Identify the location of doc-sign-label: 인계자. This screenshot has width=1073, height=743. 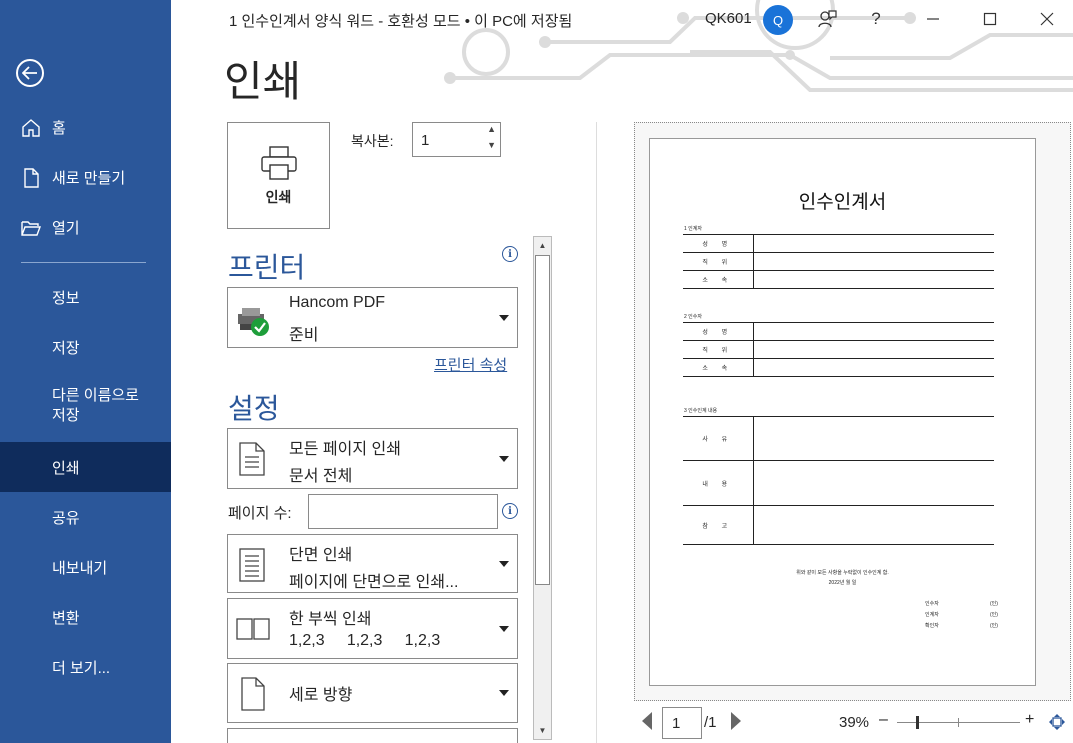
(932, 615).